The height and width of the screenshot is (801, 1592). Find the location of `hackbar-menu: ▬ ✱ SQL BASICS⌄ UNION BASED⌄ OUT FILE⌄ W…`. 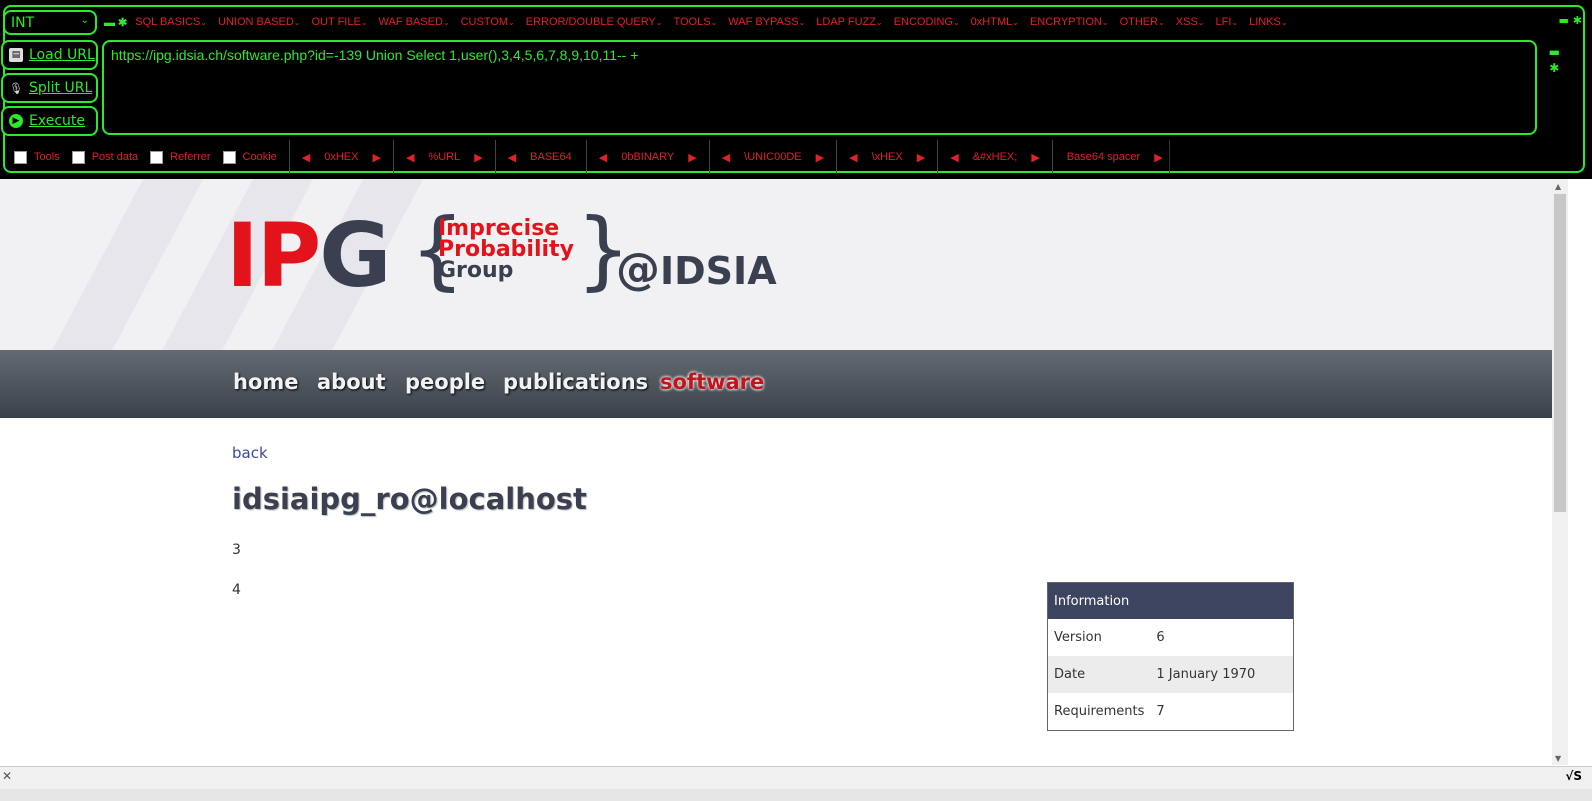

hackbar-menu: ▬ ✱ SQL BASICS⌄ UNION BASED⌄ OUT FILE⌄ W… is located at coordinates (701, 22).